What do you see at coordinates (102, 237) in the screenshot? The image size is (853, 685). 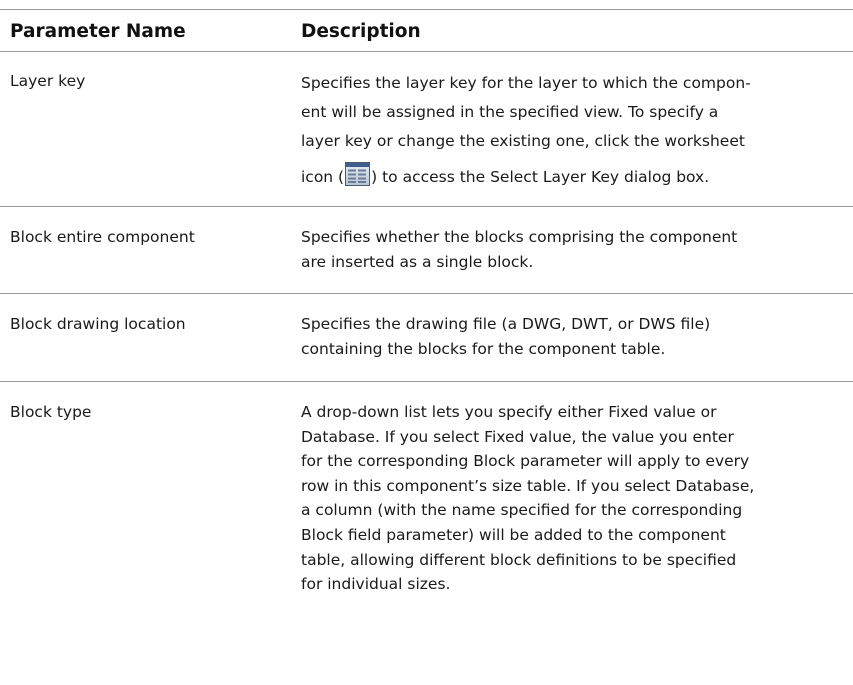 I see `row-block-entire-component-name: Block entire component` at bounding box center [102, 237].